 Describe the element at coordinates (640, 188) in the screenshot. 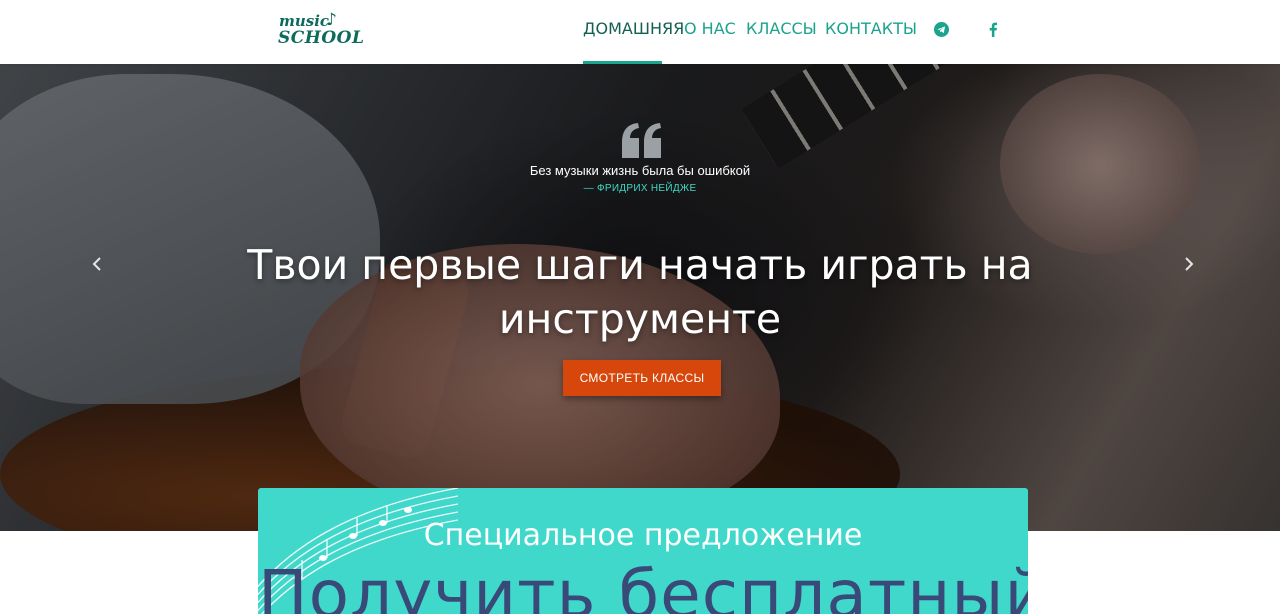

I see `hero-quote-author: — ФРИДРИХ НЕЙДЖЕ` at that location.